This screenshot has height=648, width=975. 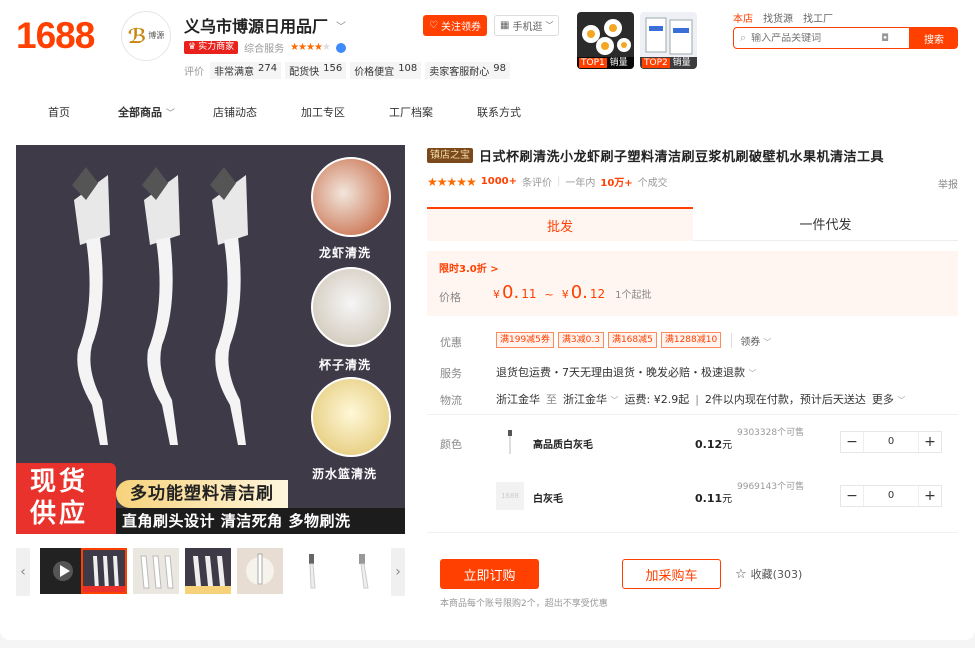 I want to click on circle-label-cup: 杯子清洗, so click(x=345, y=365).